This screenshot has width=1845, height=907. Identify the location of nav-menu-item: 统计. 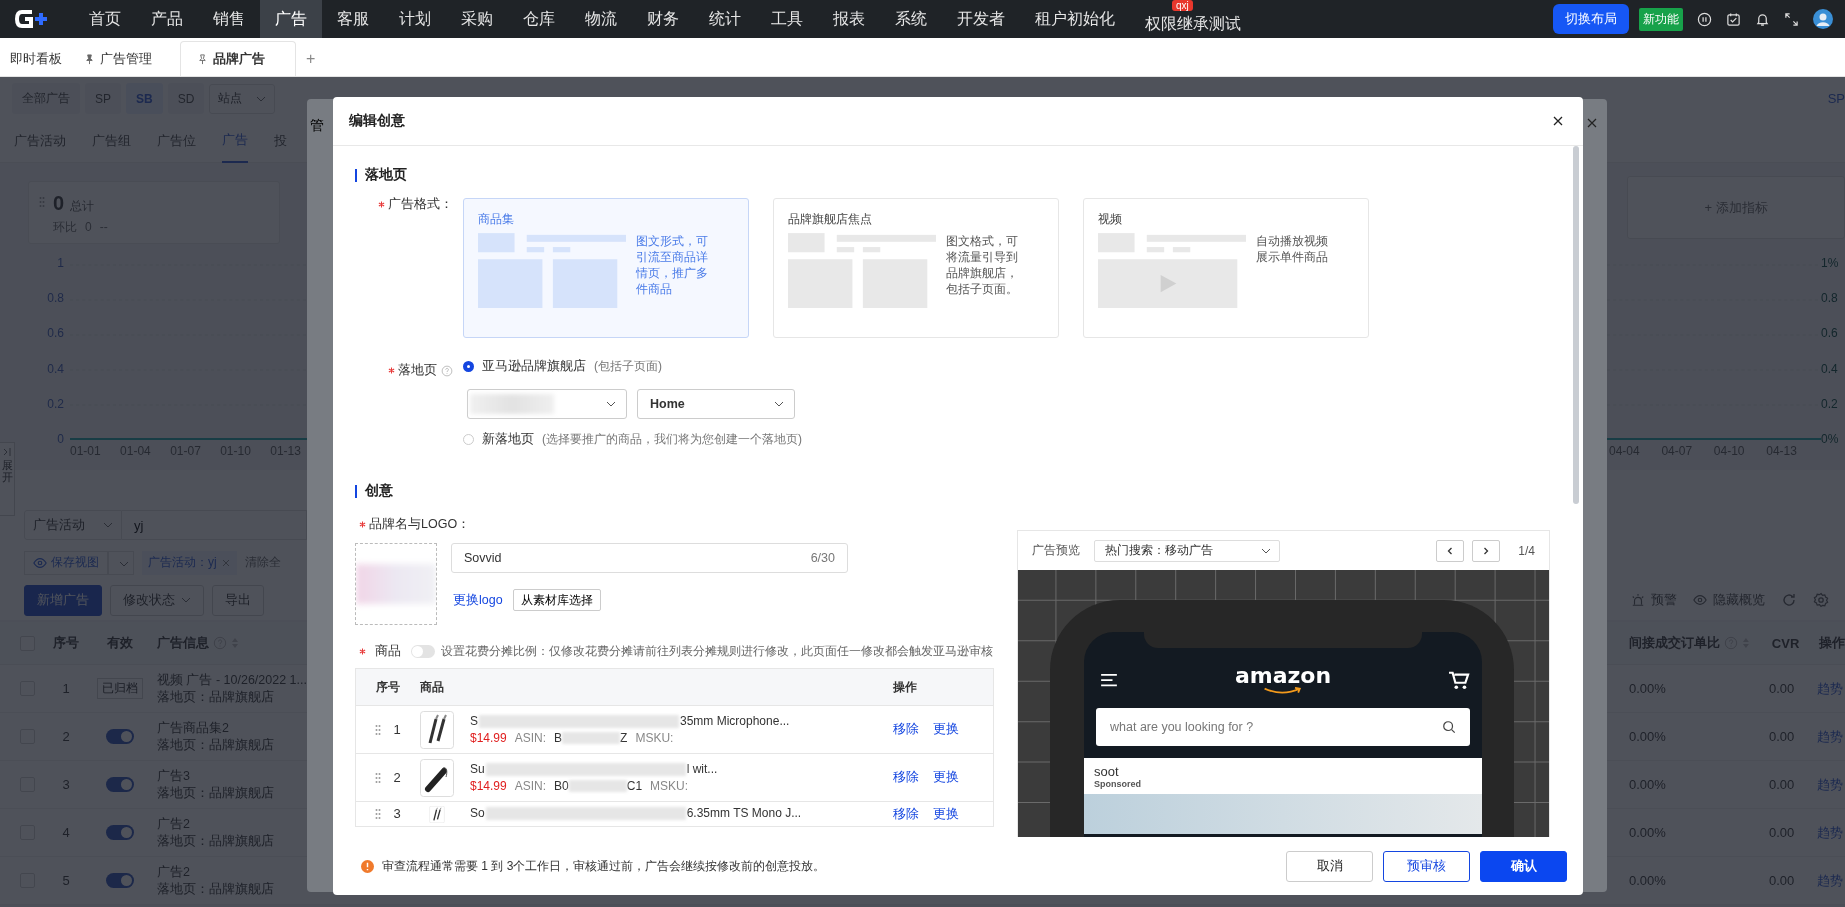
(725, 19).